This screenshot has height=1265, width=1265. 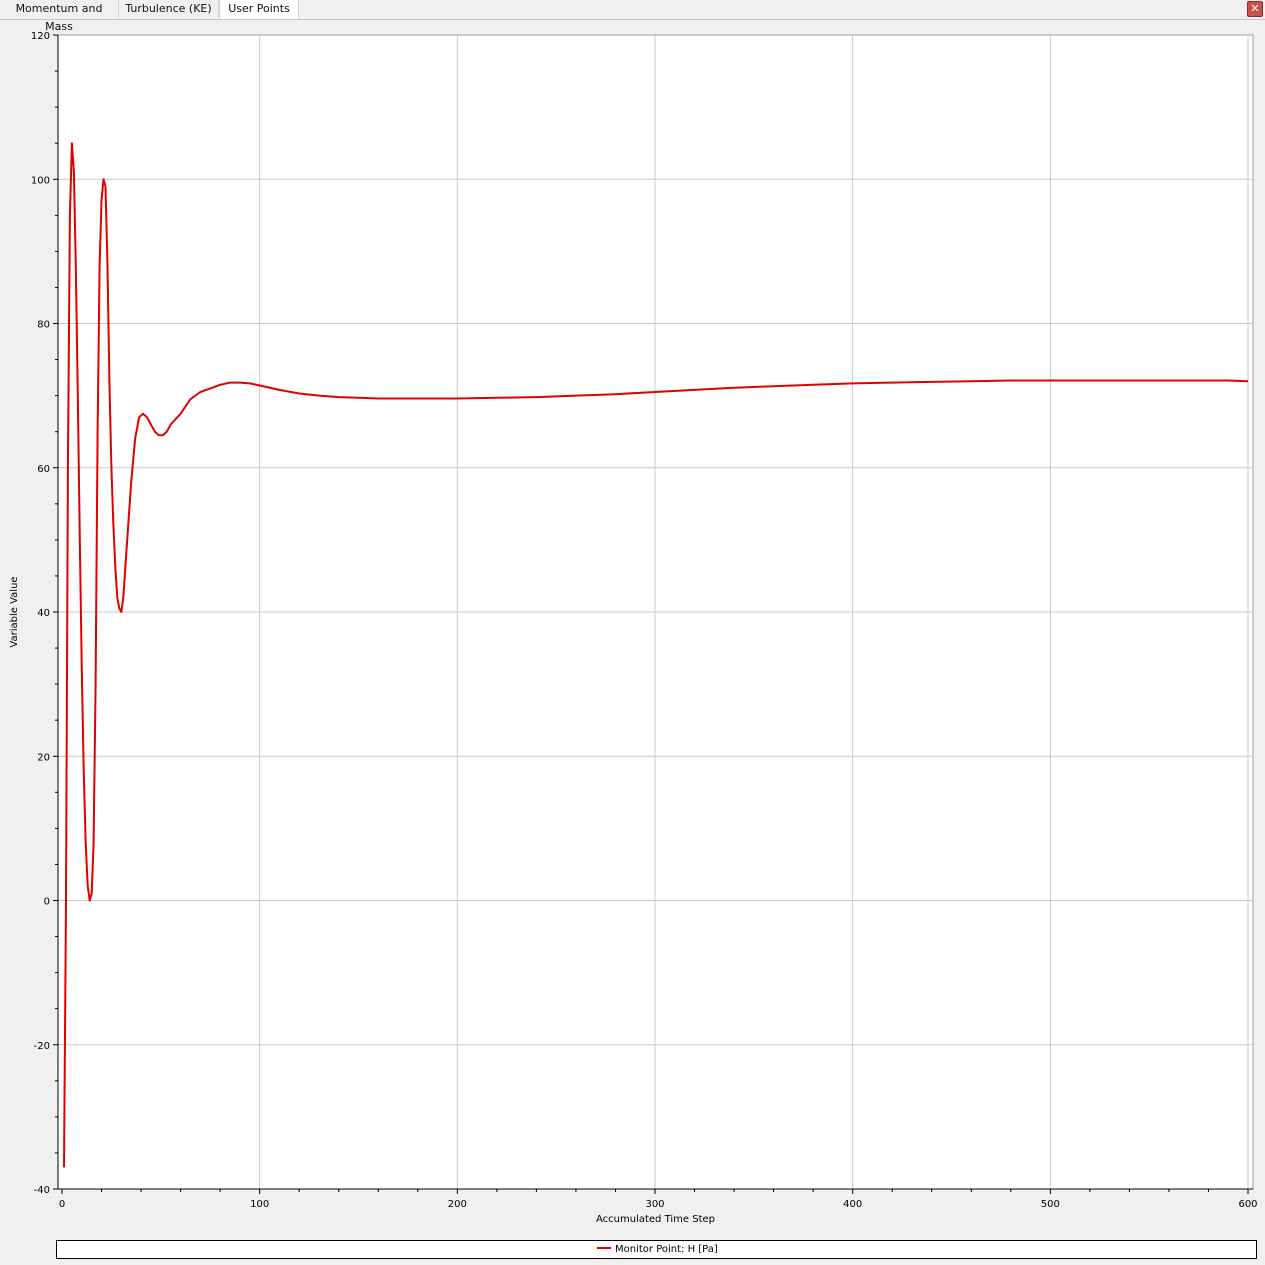 I want to click on y-tick-label: -20, so click(x=42, y=1046).